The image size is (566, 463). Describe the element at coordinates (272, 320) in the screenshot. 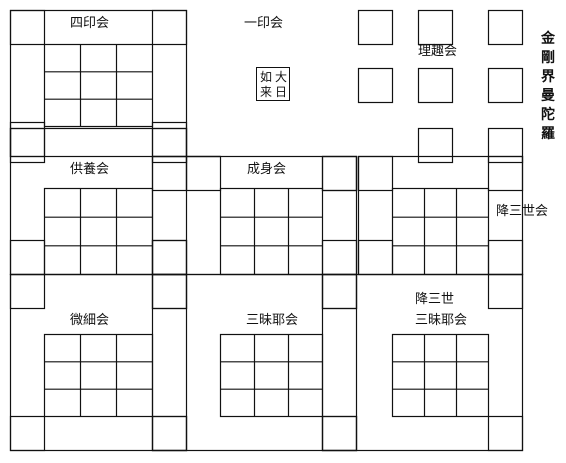

I see `label-sanmaya: 三昧耶会` at that location.